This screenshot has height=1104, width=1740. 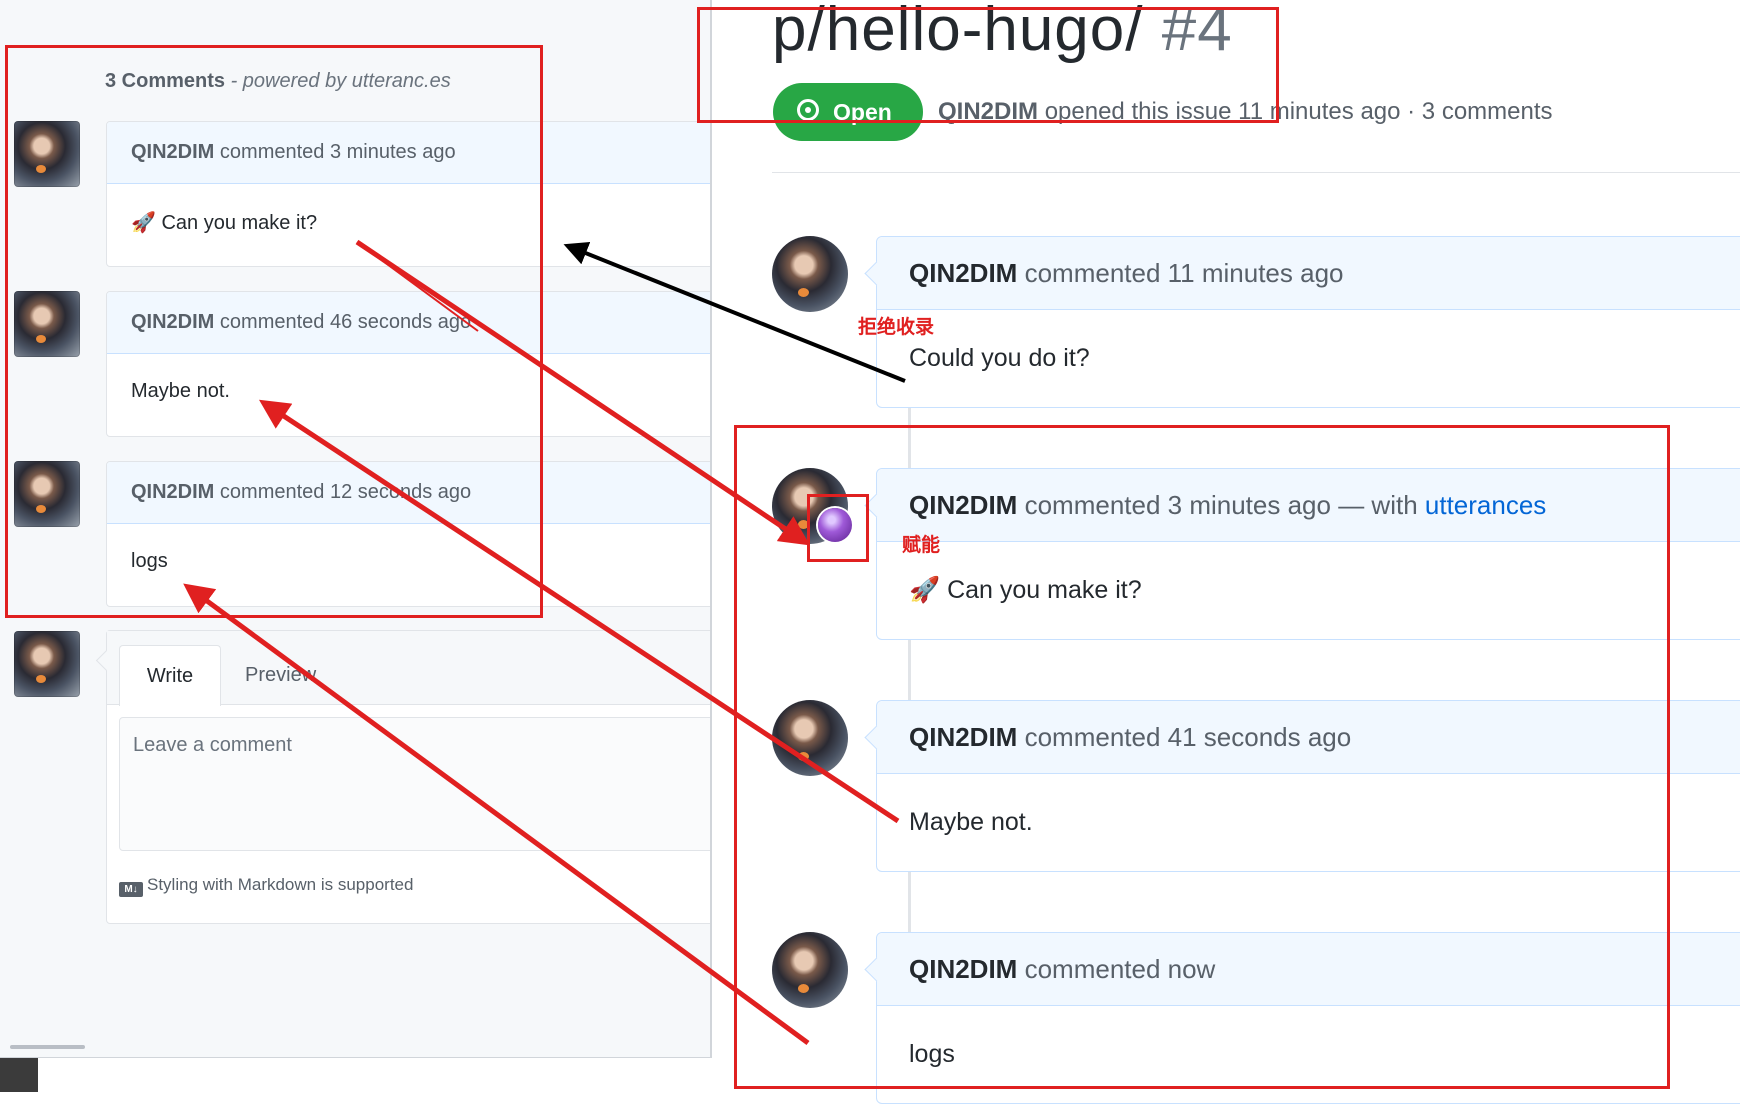 I want to click on tab-write: Write, so click(x=170, y=675).